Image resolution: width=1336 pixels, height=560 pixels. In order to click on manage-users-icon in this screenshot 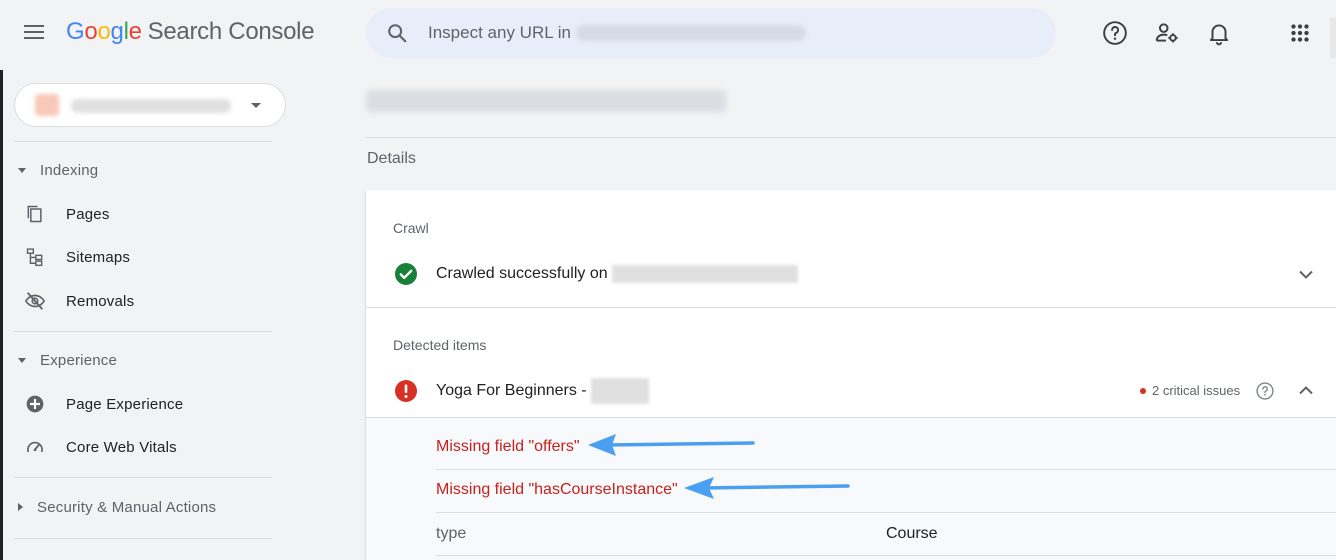, I will do `click(1167, 33)`.